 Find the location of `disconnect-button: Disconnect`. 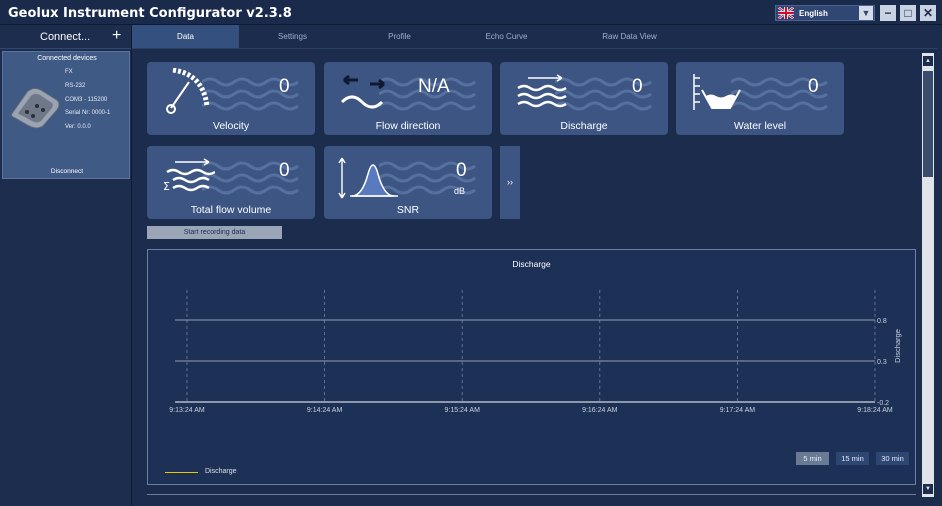

disconnect-button: Disconnect is located at coordinates (67, 171).